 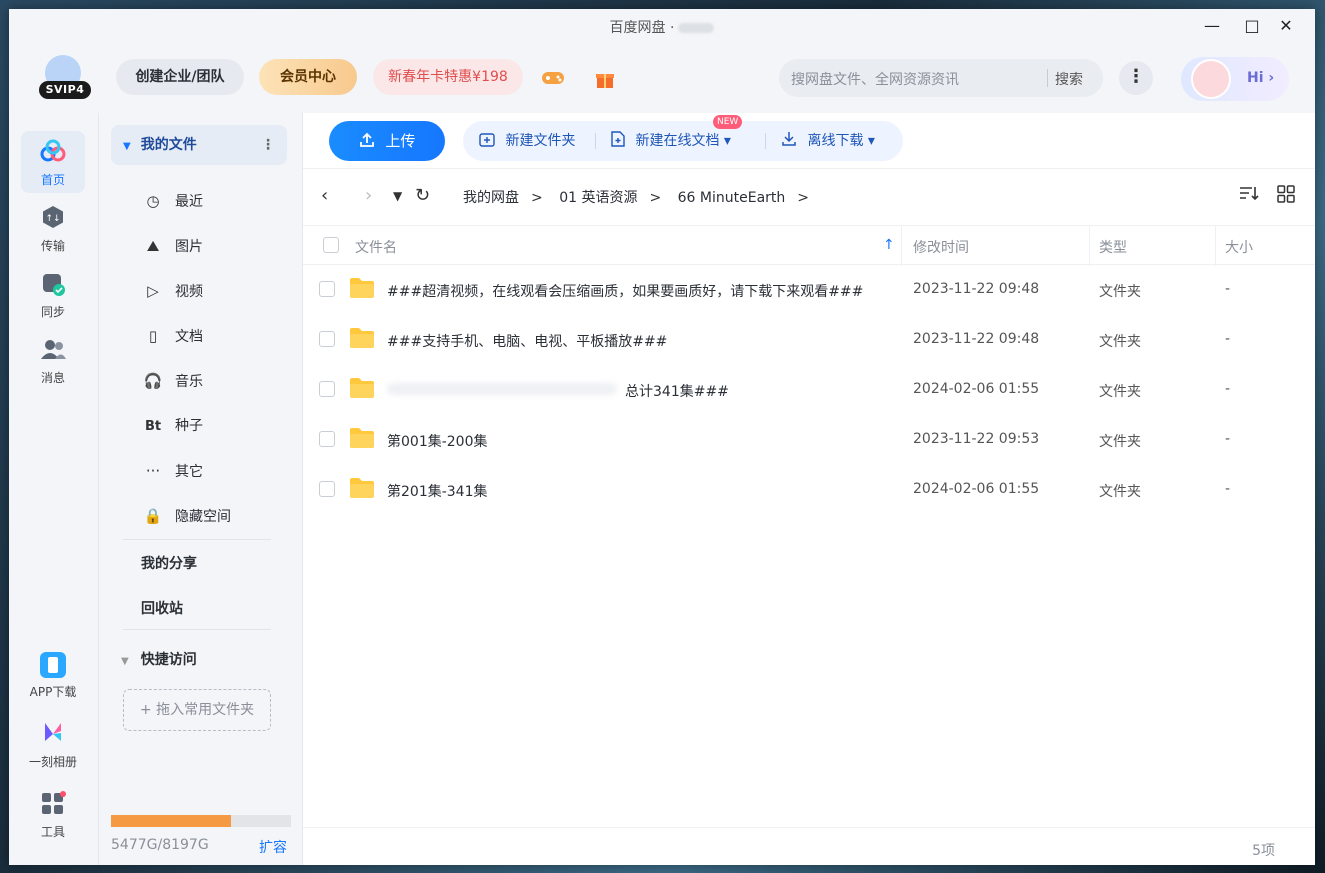 I want to click on game-icon, so click(x=553, y=79).